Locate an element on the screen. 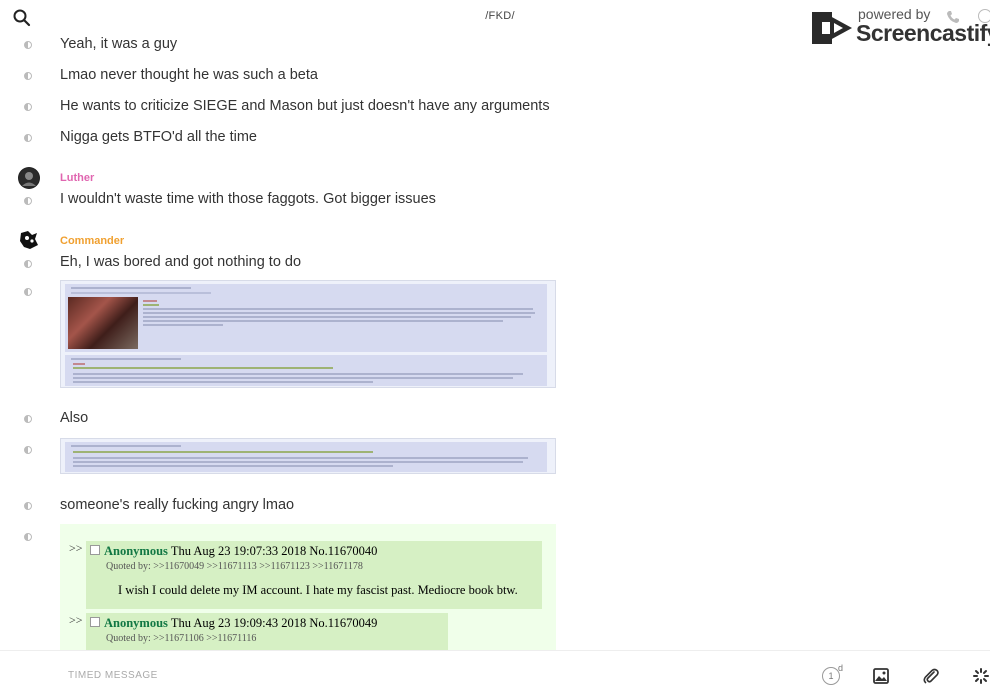 The height and width of the screenshot is (700, 990). phone-icon is located at coordinates (953, 17).